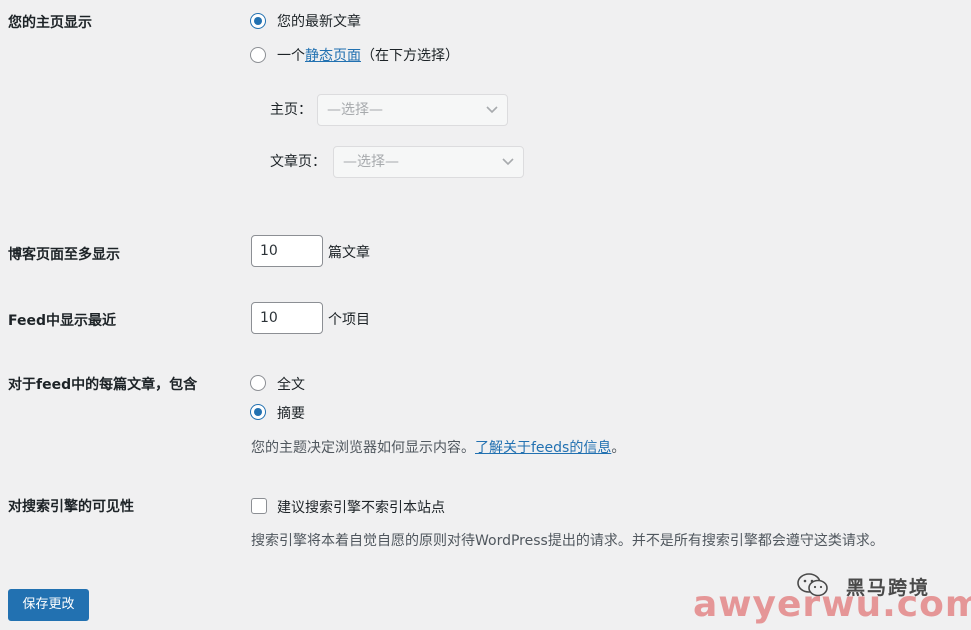  What do you see at coordinates (103, 385) in the screenshot?
I see `feed-content-label: 对于feed中的每篇文章，包含` at bounding box center [103, 385].